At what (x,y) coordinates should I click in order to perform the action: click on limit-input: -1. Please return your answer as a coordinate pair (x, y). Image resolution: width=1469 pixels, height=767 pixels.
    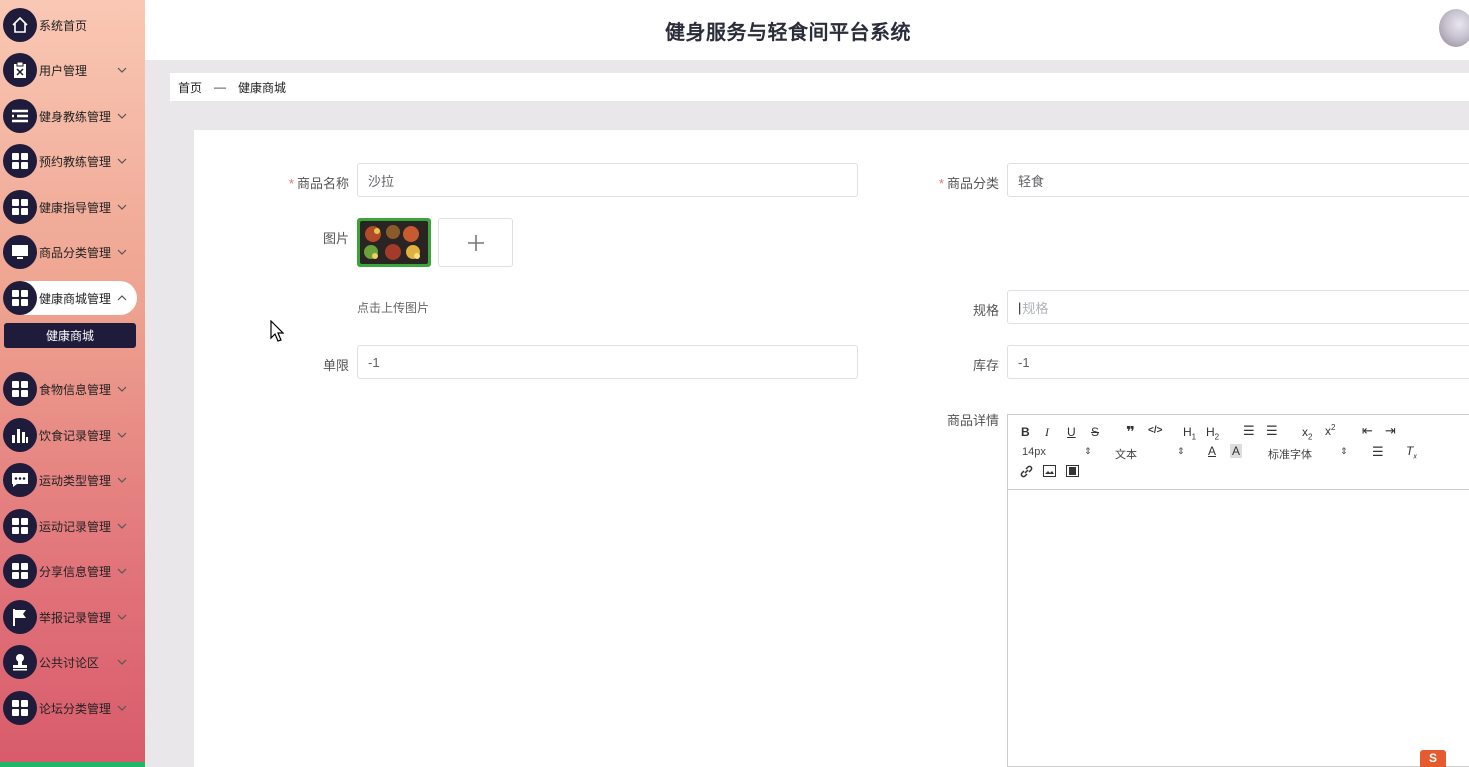
    Looking at the image, I should click on (607, 362).